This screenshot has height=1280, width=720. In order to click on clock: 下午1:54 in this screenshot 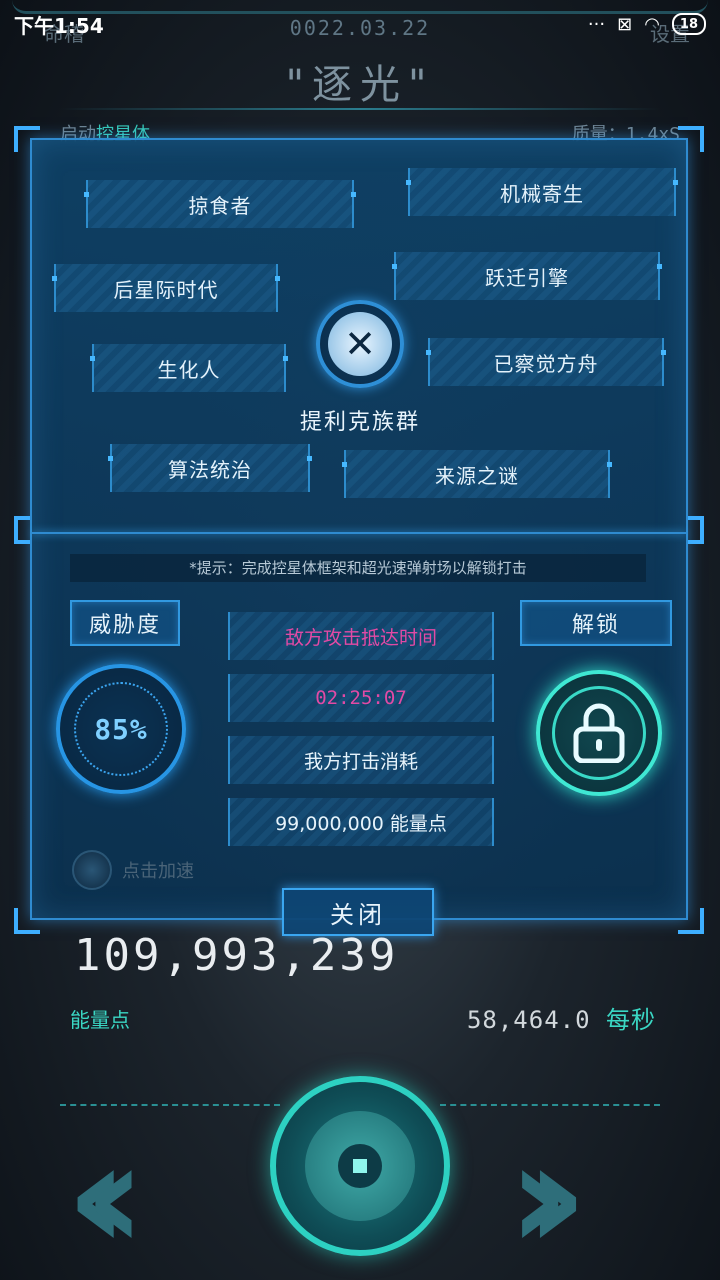, I will do `click(59, 25)`.